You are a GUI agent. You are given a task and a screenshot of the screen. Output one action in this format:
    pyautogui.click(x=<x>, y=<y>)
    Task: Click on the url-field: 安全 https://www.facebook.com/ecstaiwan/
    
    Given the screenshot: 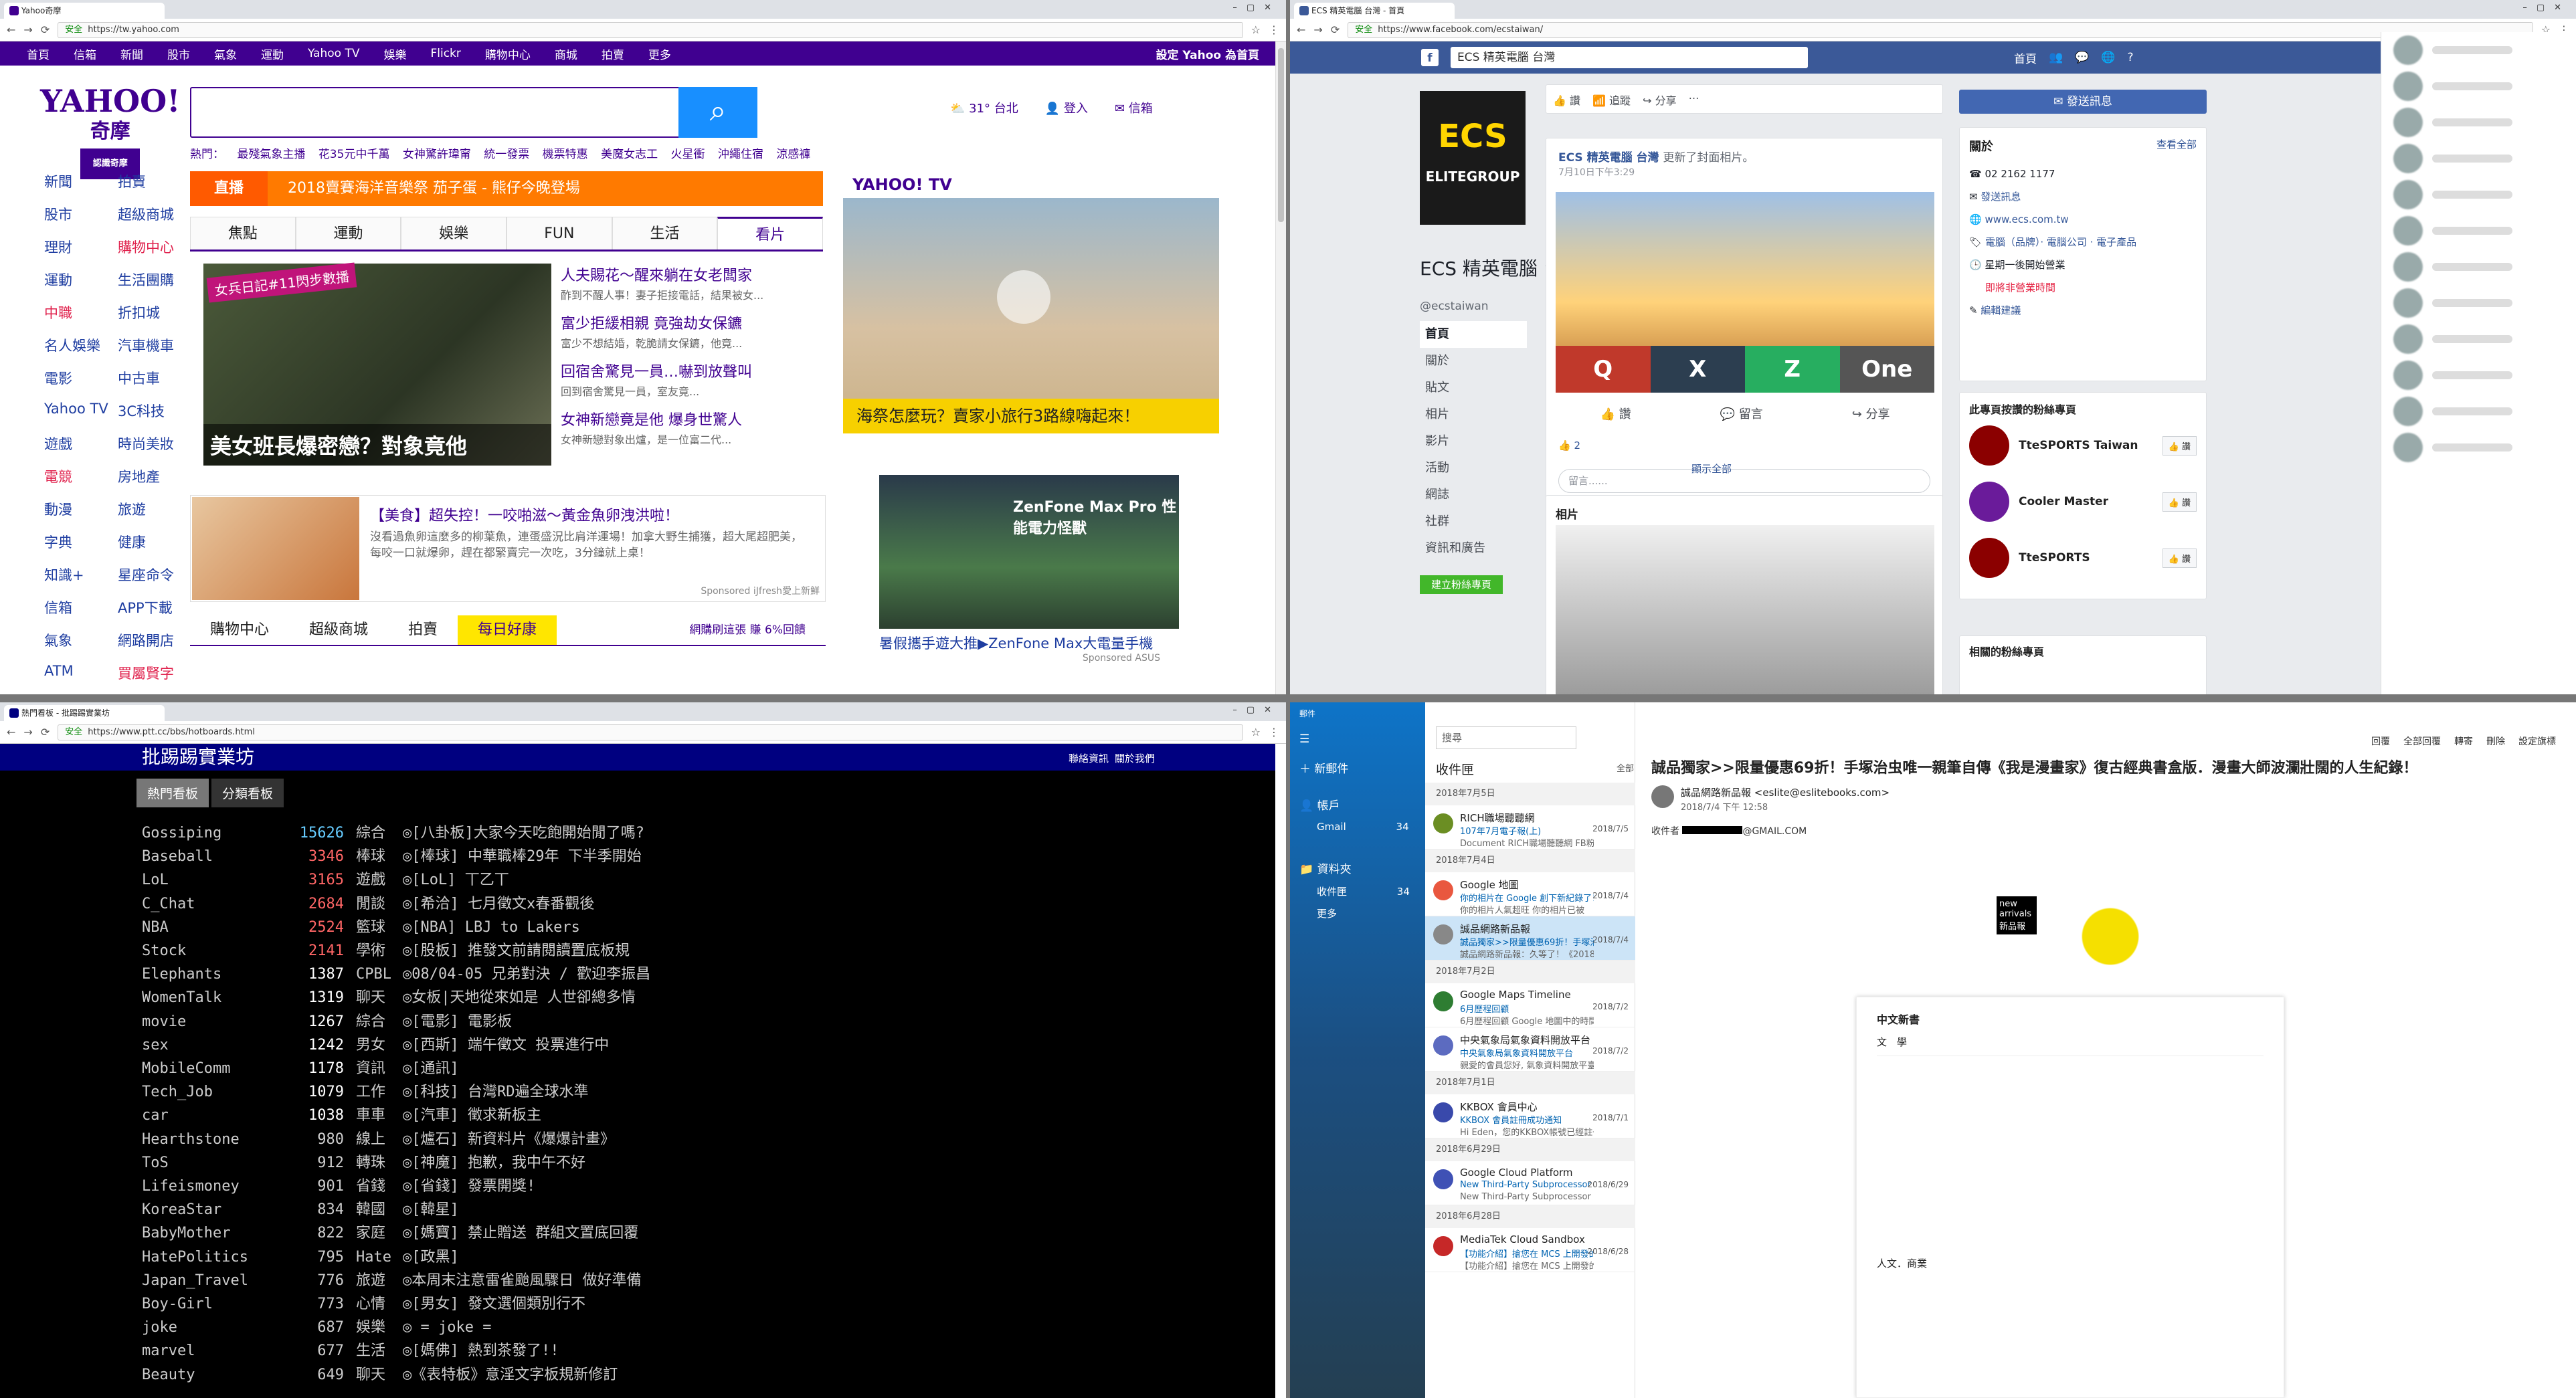 What is the action you would take?
    pyautogui.click(x=1941, y=29)
    